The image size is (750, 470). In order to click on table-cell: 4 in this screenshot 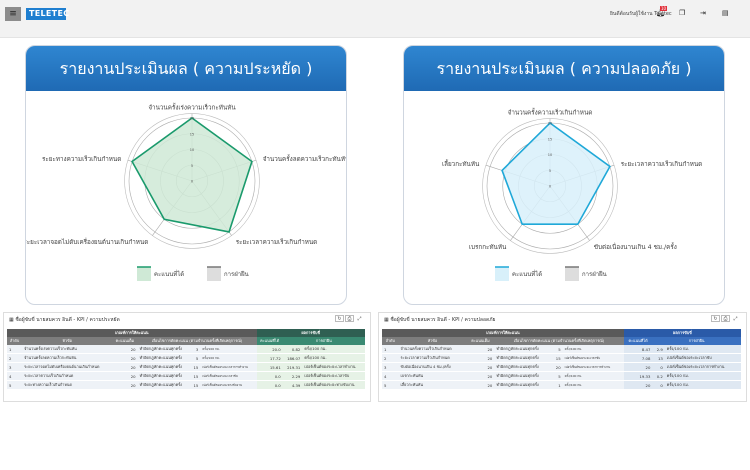, I will do `click(390, 376)`.